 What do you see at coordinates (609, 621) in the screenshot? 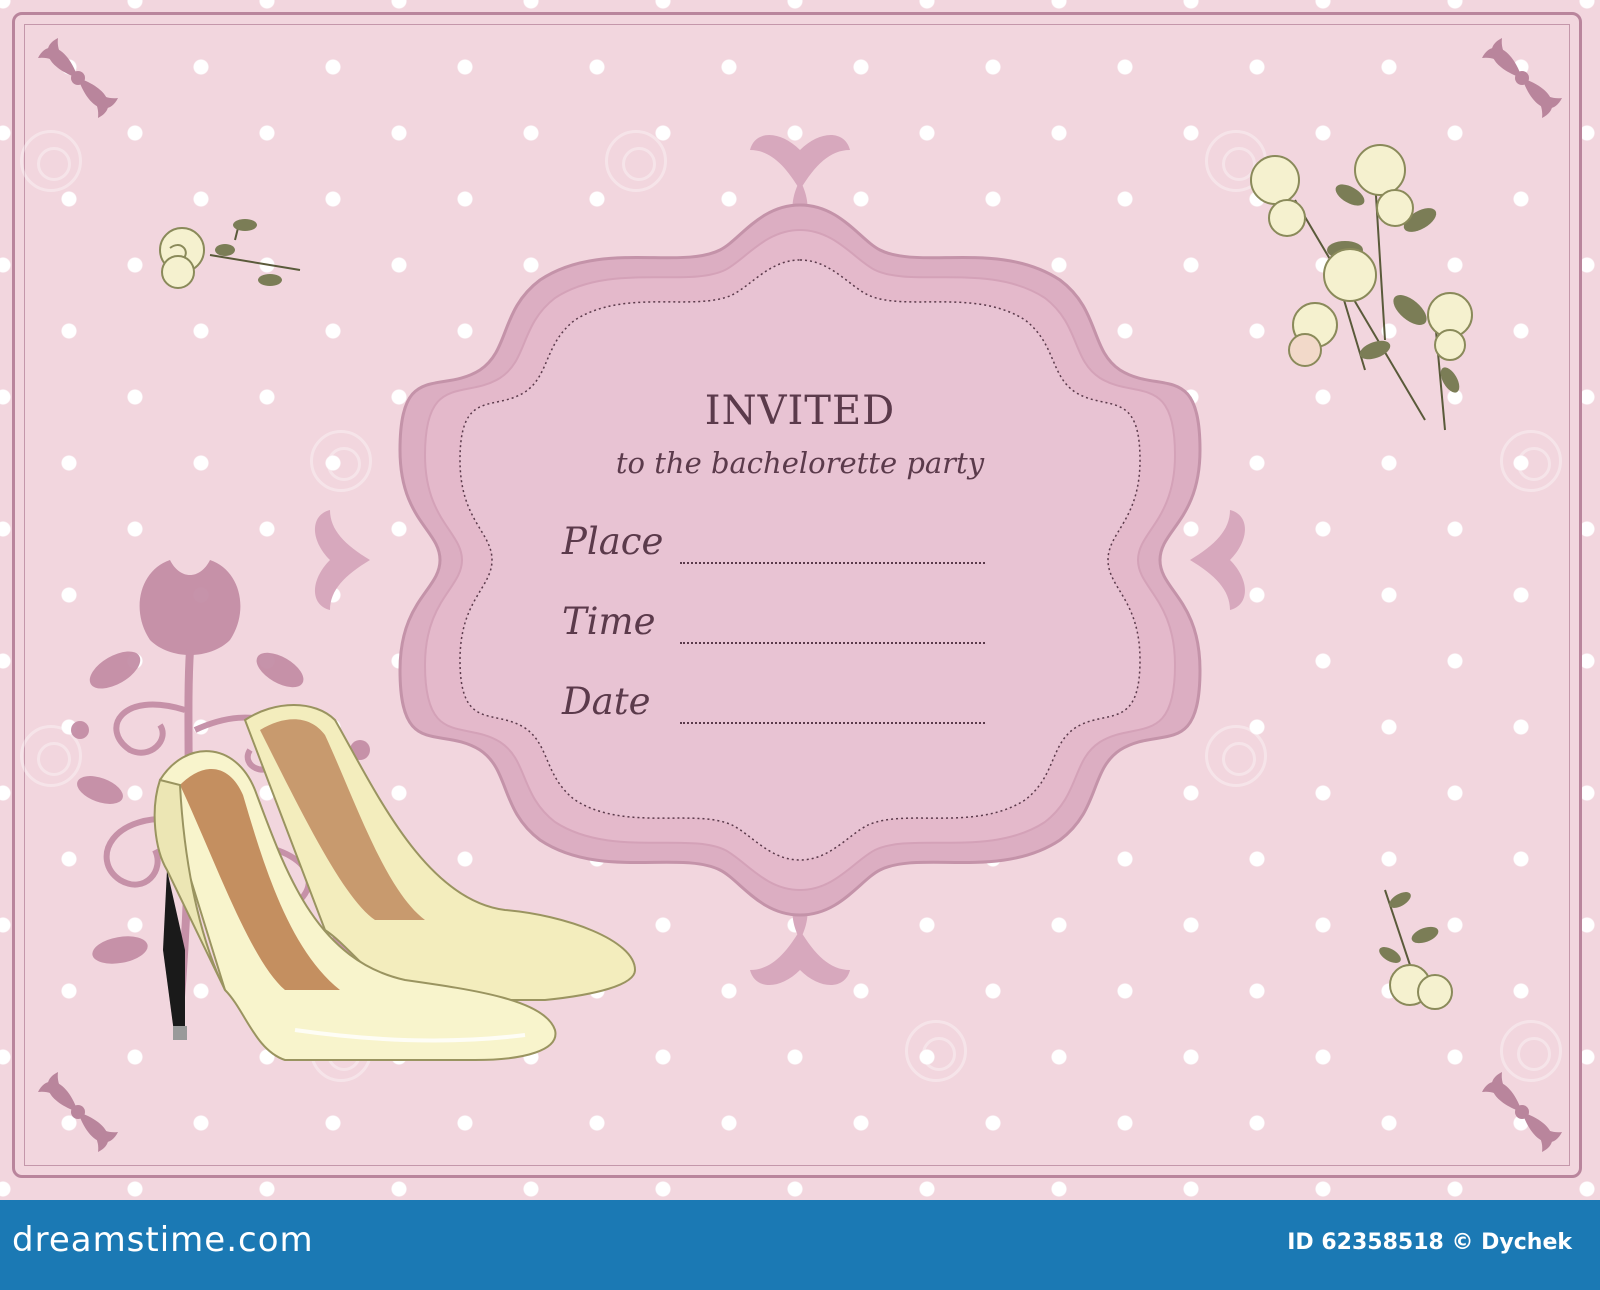
I see `time-label: Time` at bounding box center [609, 621].